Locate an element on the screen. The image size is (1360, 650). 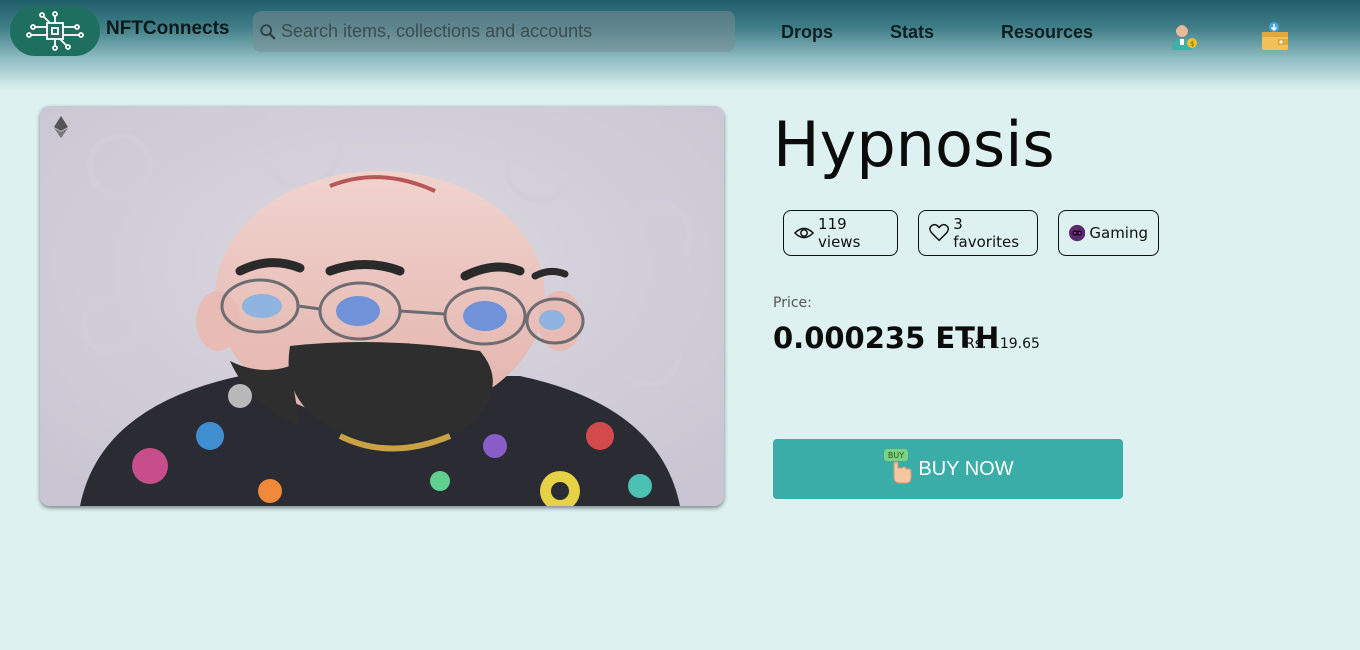
favorites-badge: 3 favorites is located at coordinates (978, 233).